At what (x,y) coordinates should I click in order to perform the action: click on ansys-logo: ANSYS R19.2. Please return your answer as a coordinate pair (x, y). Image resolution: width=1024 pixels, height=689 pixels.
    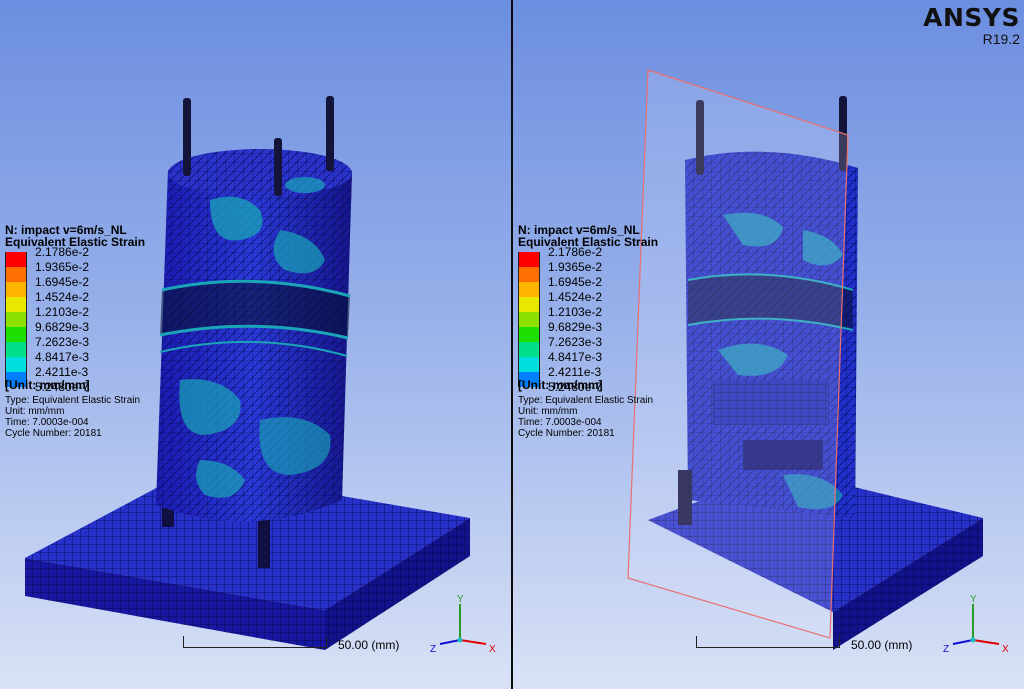
    Looking at the image, I should click on (971, 25).